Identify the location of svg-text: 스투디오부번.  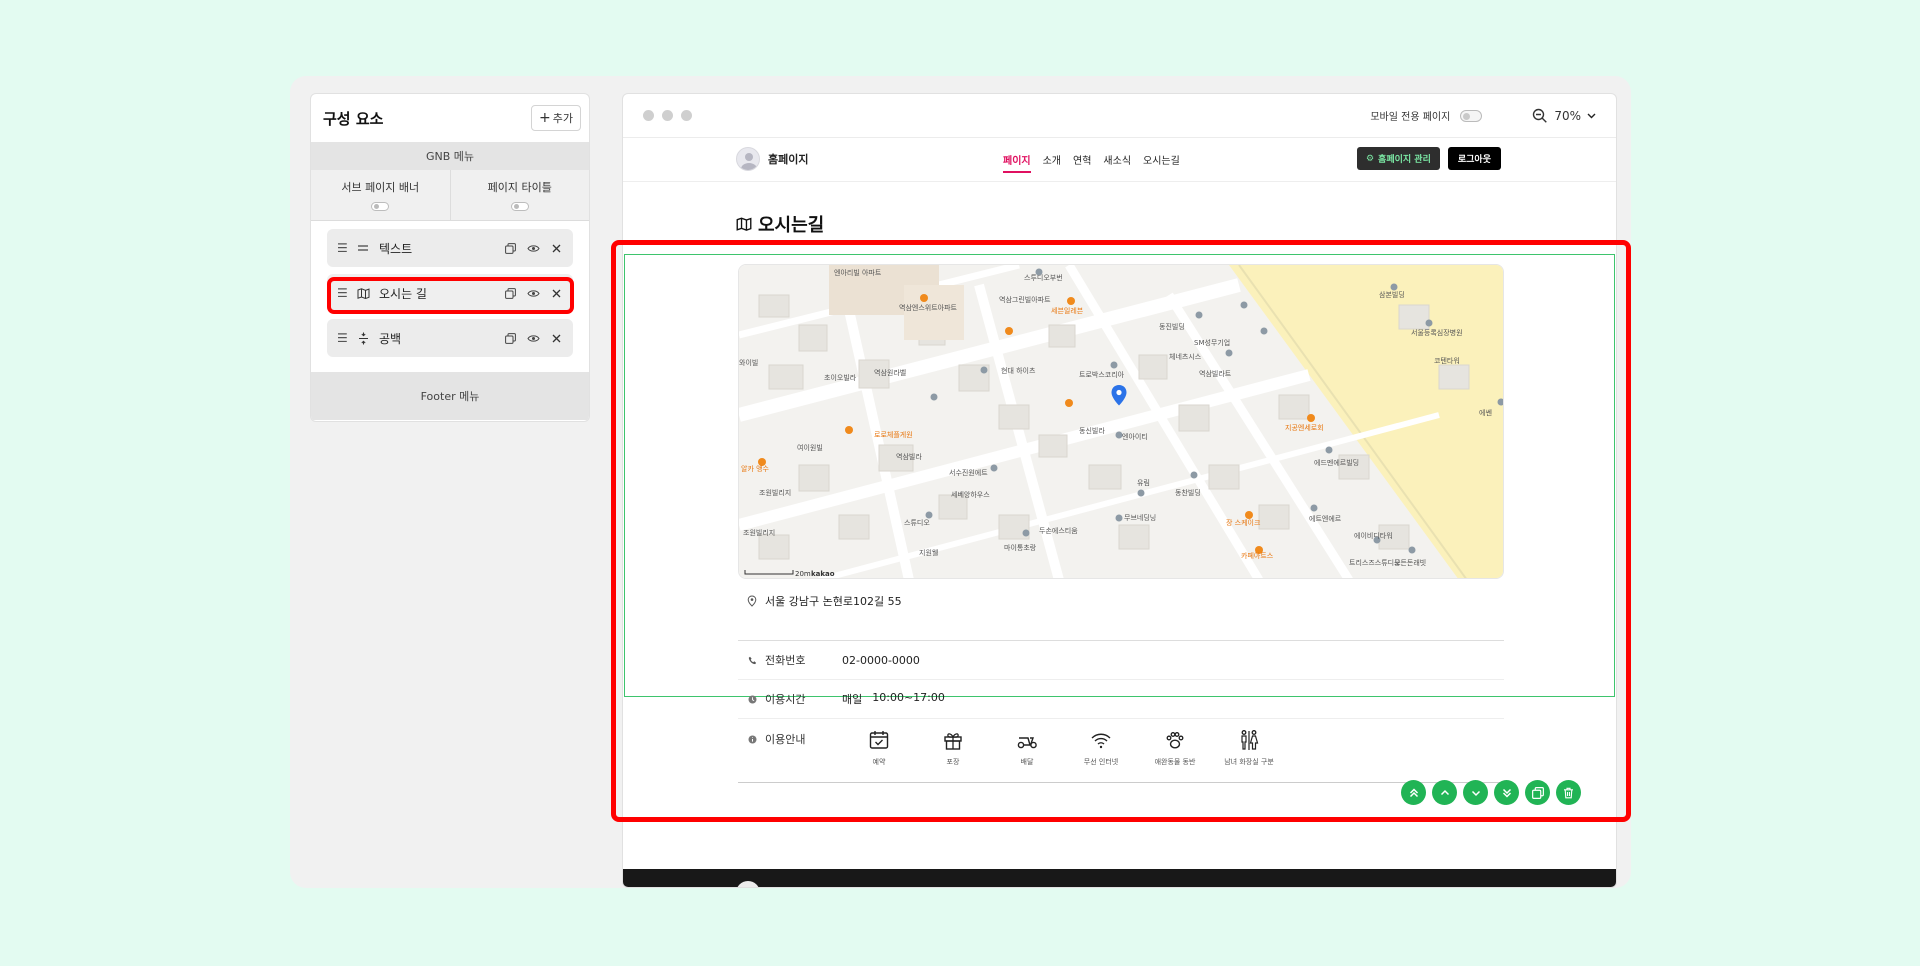
(1043, 277).